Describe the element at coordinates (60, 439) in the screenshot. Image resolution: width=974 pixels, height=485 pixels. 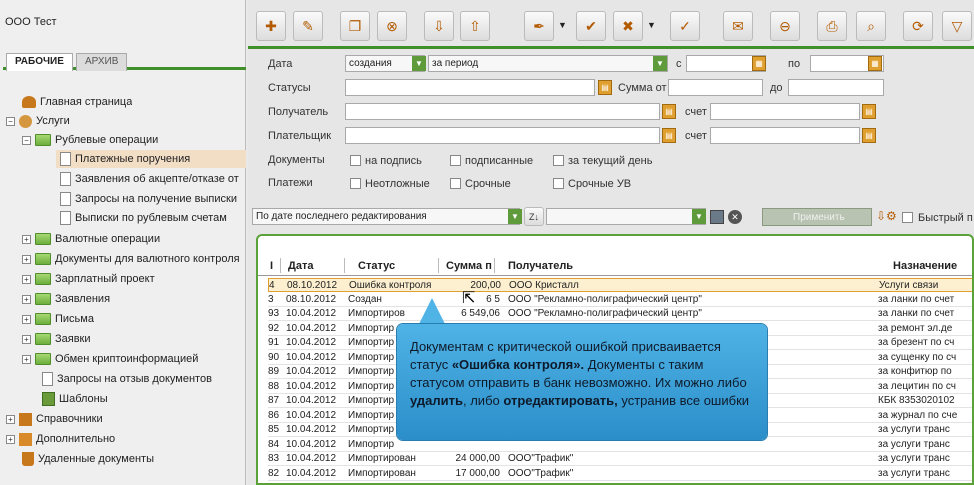
I see `tree-item-additional: + Дополнительно` at that location.